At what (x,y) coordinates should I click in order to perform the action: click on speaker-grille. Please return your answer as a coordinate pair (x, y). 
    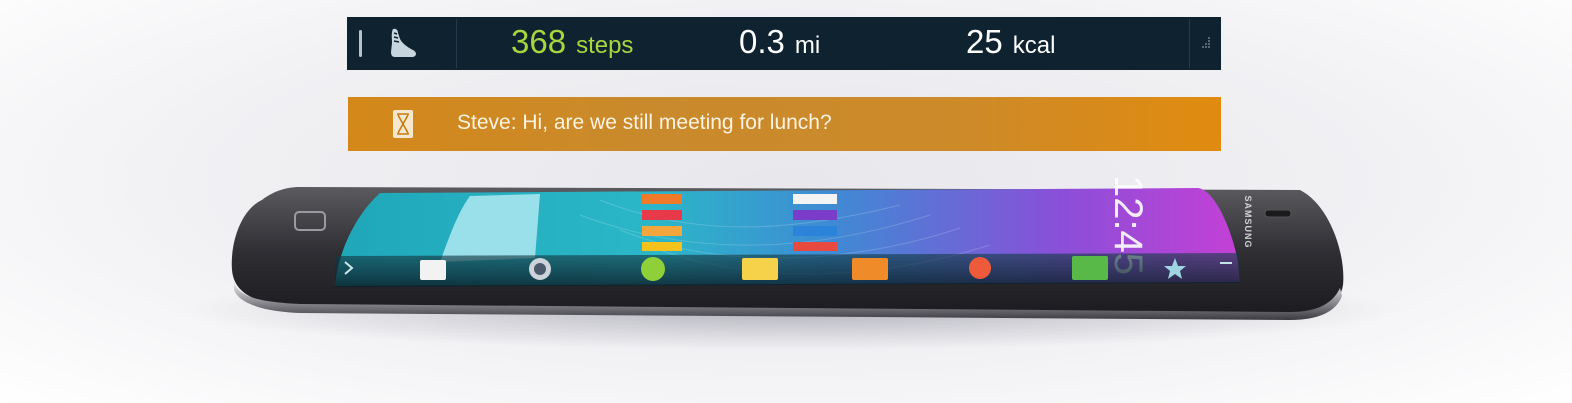
    Looking at the image, I should click on (1278, 213).